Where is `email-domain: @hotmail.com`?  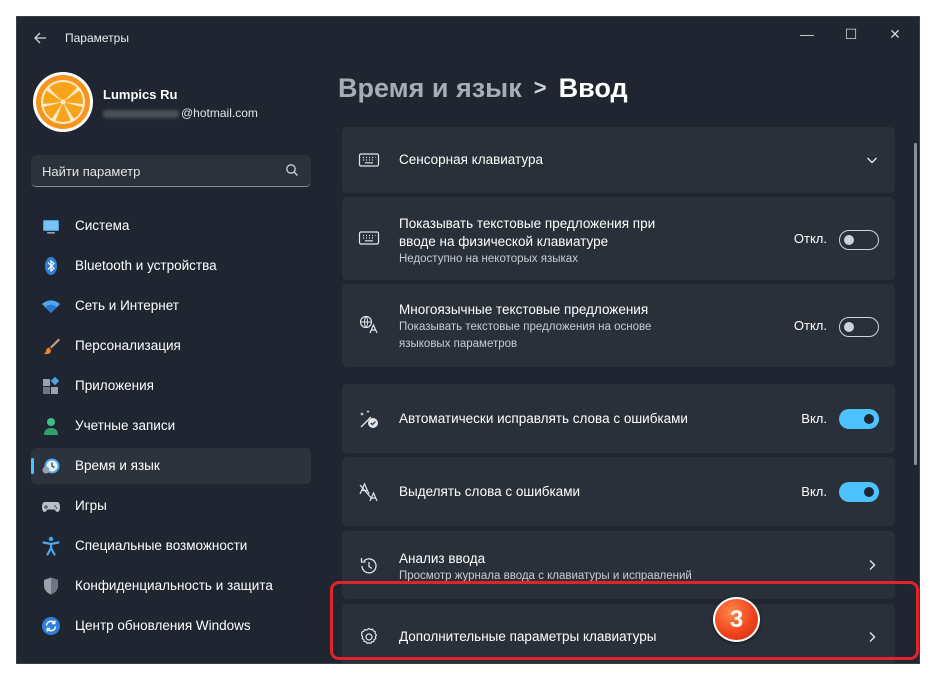
email-domain: @hotmail.com is located at coordinates (219, 113).